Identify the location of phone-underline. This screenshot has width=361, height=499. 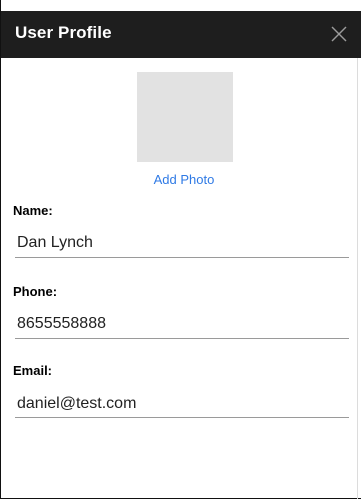
(182, 338).